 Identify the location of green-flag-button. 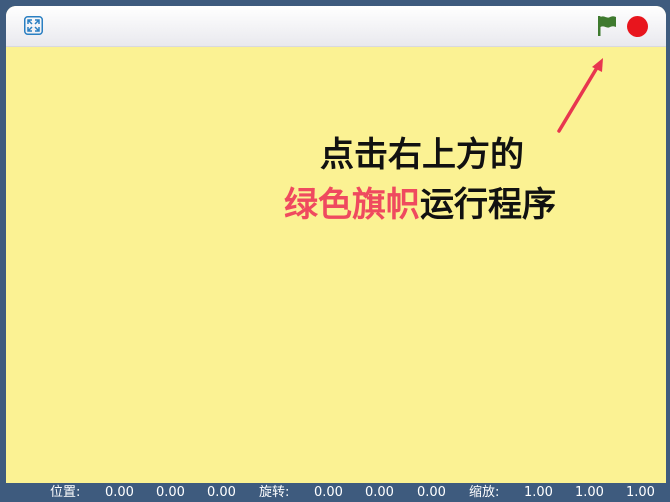
(607, 26).